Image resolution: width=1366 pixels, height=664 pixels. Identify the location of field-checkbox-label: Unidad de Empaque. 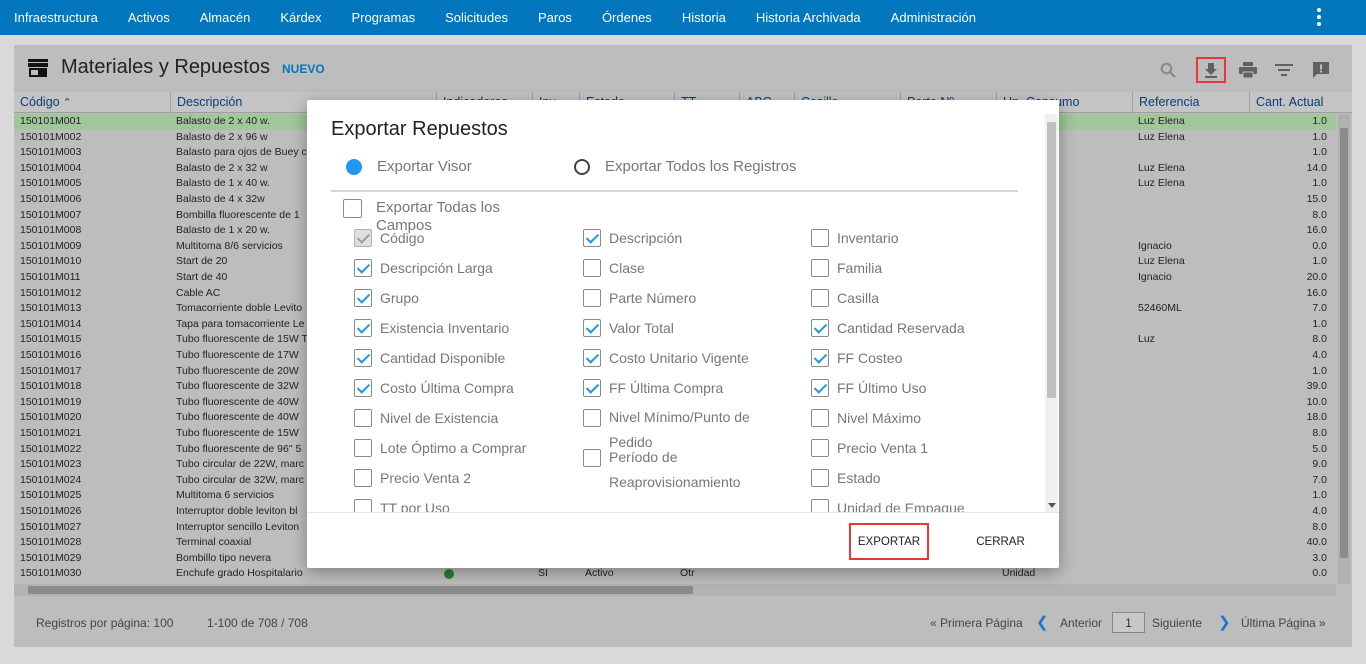
(901, 506).